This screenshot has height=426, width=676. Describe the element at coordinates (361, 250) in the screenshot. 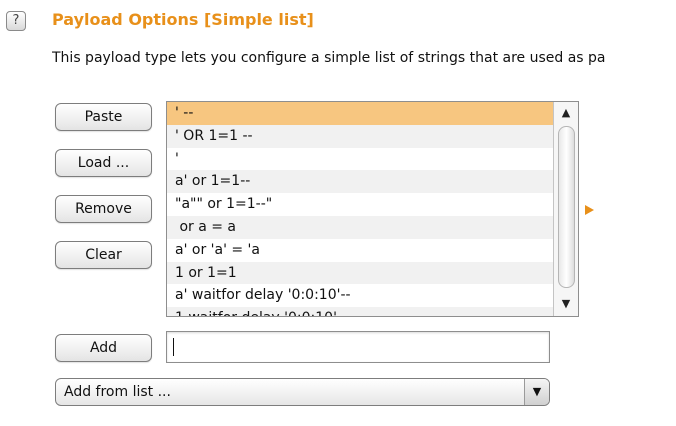

I see `list-item: a' or 'a' = 'a` at that location.